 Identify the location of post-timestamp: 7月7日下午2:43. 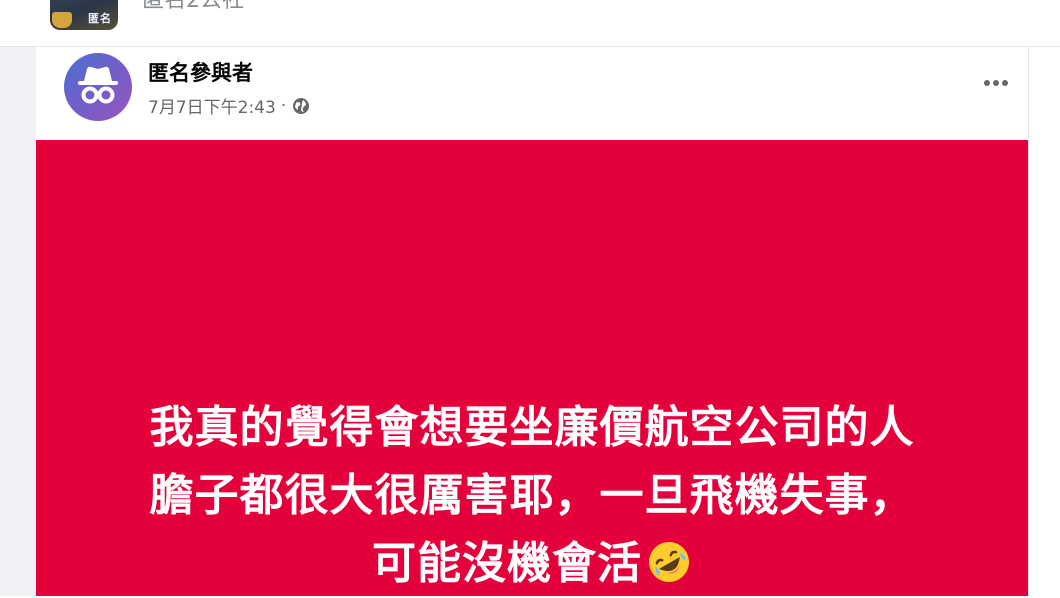
(212, 105).